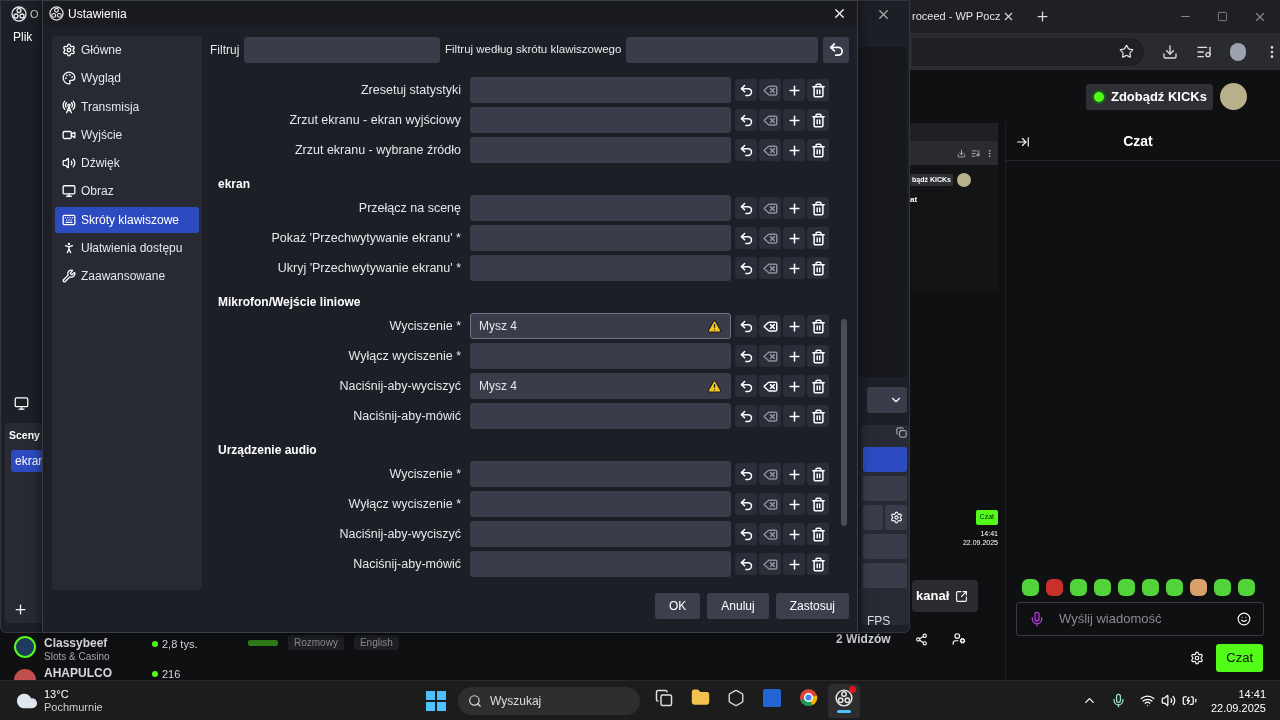  I want to click on sidebar-item: Transmisja, so click(127, 106).